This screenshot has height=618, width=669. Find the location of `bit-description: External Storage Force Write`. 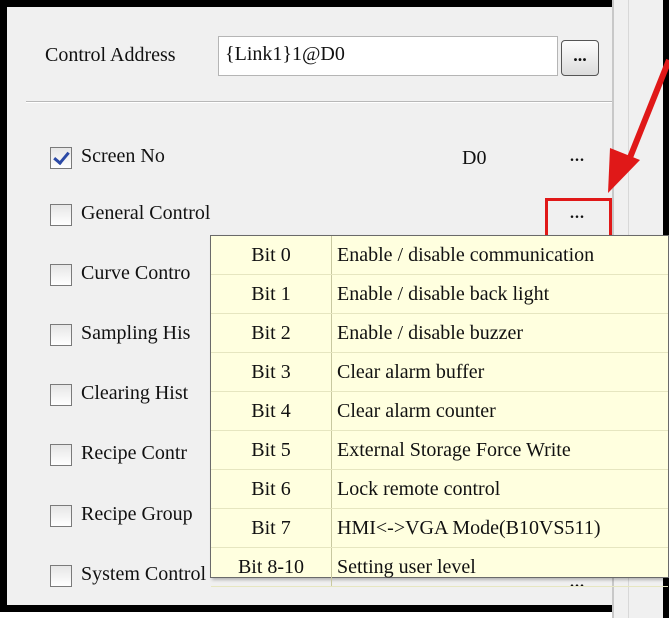

bit-description: External Storage Force Write is located at coordinates (499, 450).